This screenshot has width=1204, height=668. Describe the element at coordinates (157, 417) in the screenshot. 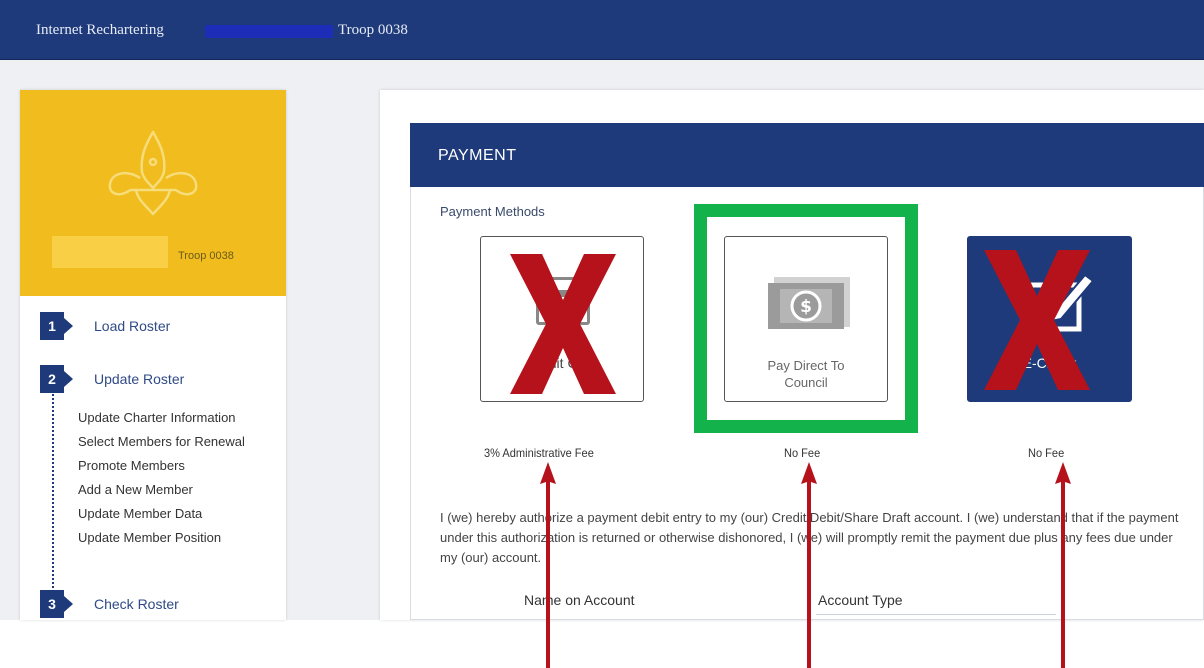

I see `sidebar-item-update-charter-information: Update Charter Information` at that location.